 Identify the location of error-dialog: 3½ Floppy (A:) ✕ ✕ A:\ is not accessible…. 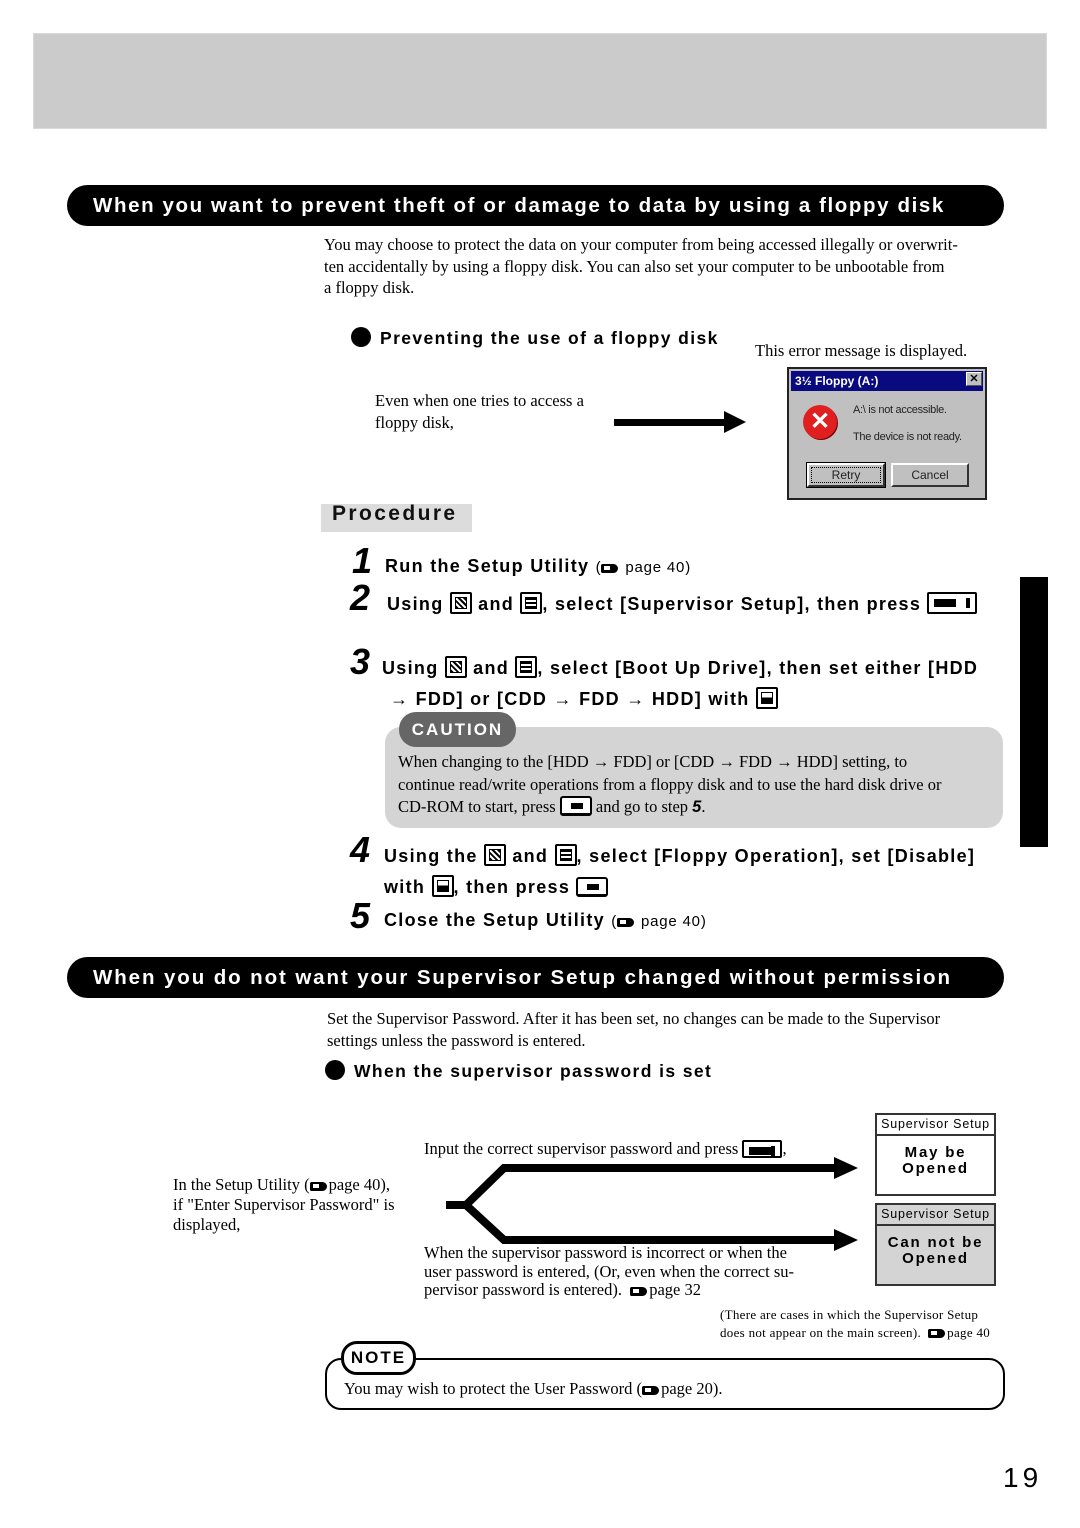
(887, 433).